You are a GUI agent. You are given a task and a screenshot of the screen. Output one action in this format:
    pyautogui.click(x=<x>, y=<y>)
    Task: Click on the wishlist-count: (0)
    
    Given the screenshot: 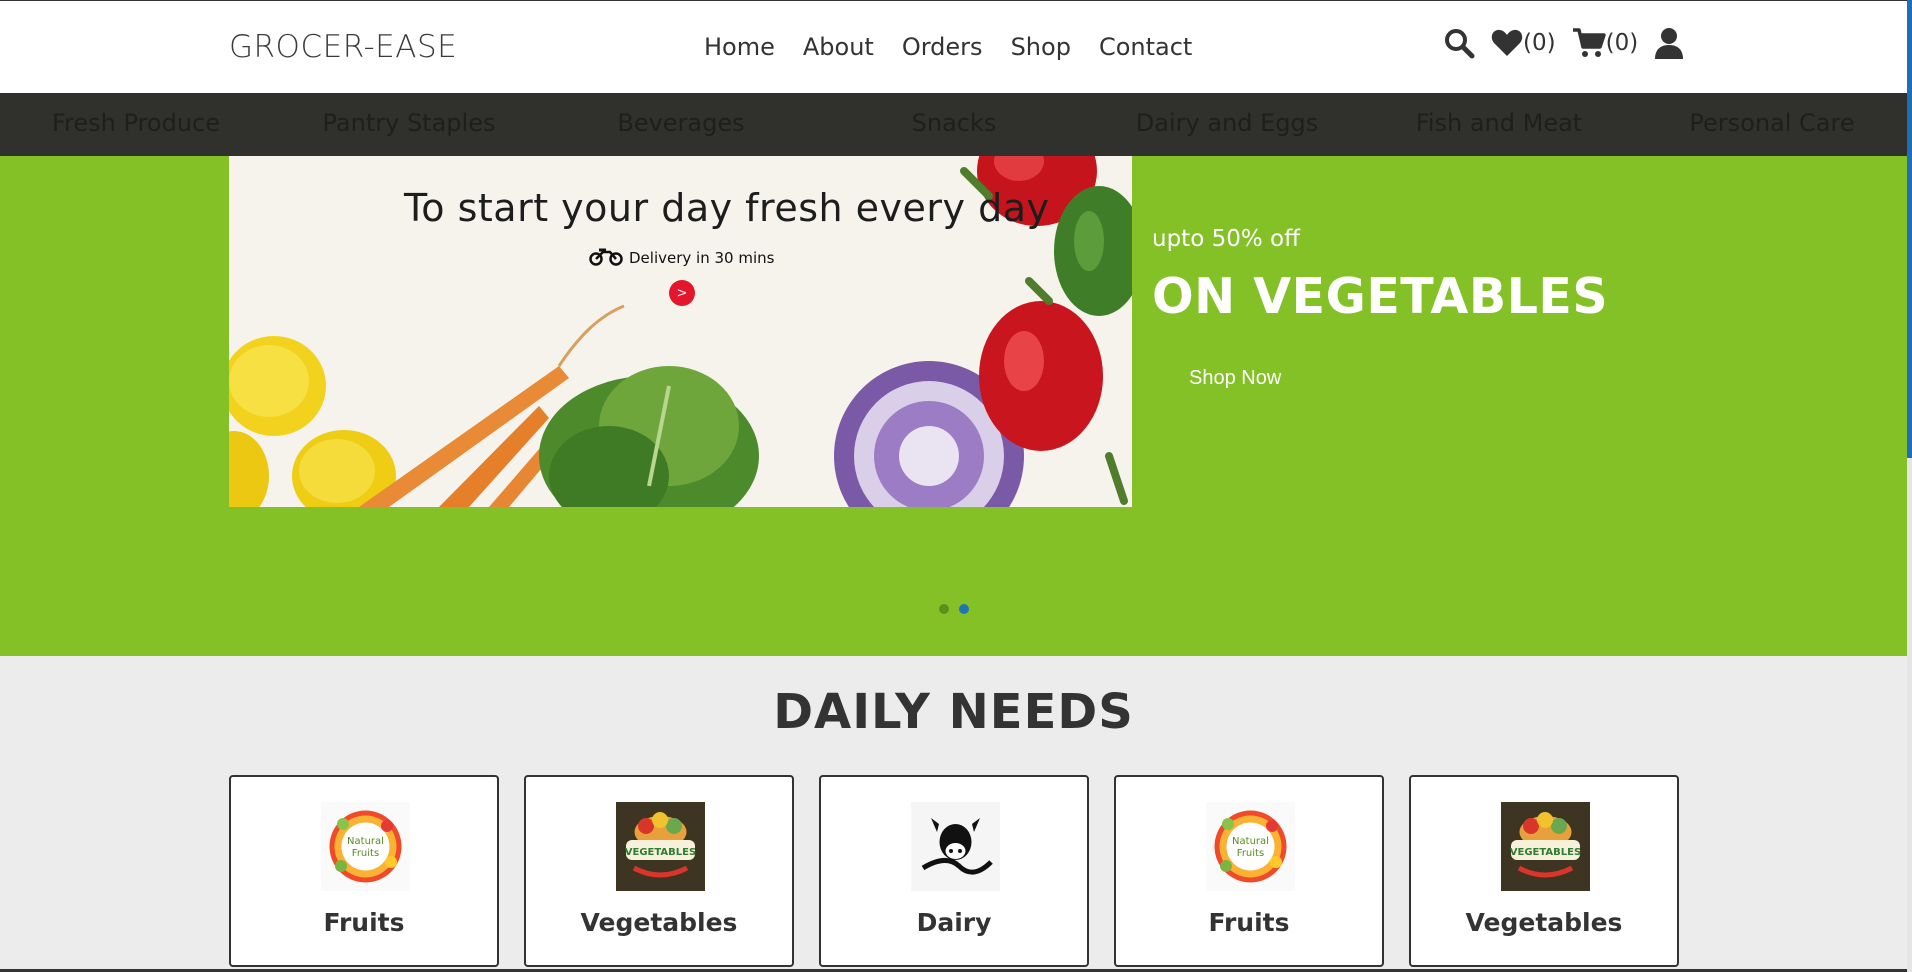 What is the action you would take?
    pyautogui.click(x=1539, y=43)
    